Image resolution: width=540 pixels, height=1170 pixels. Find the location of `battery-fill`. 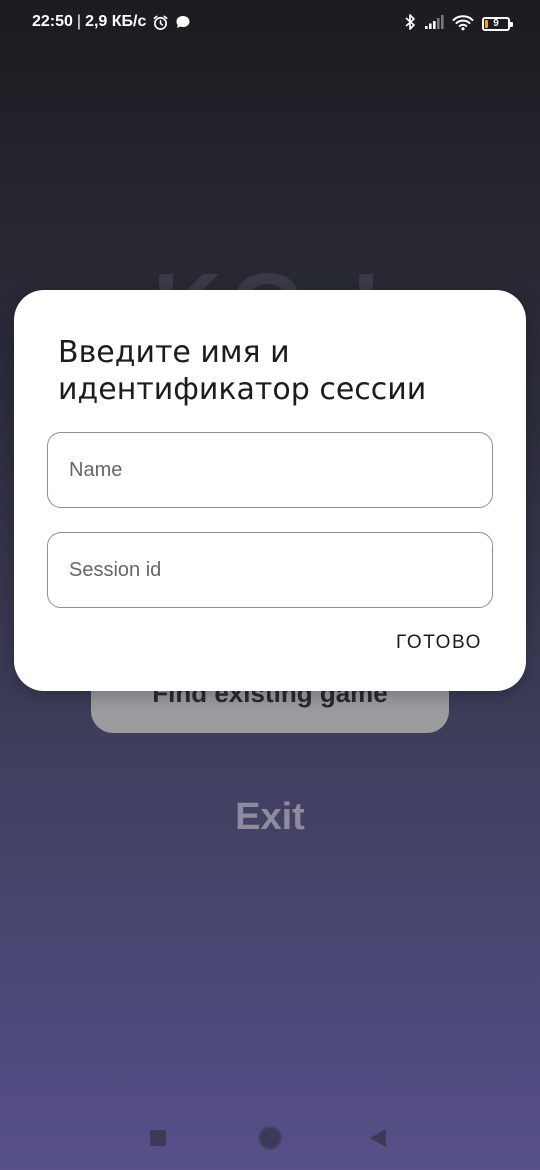

battery-fill is located at coordinates (486, 24).